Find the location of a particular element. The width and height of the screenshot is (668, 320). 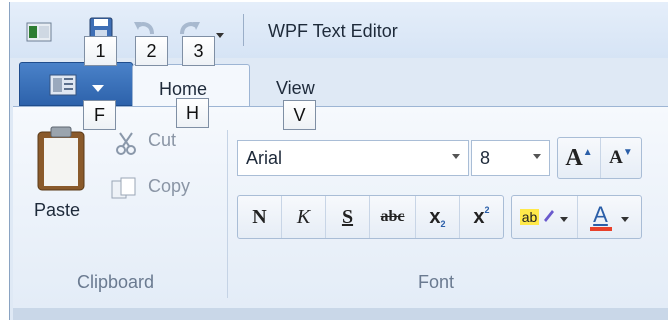

strikethrough-button: abc is located at coordinates (393, 217).